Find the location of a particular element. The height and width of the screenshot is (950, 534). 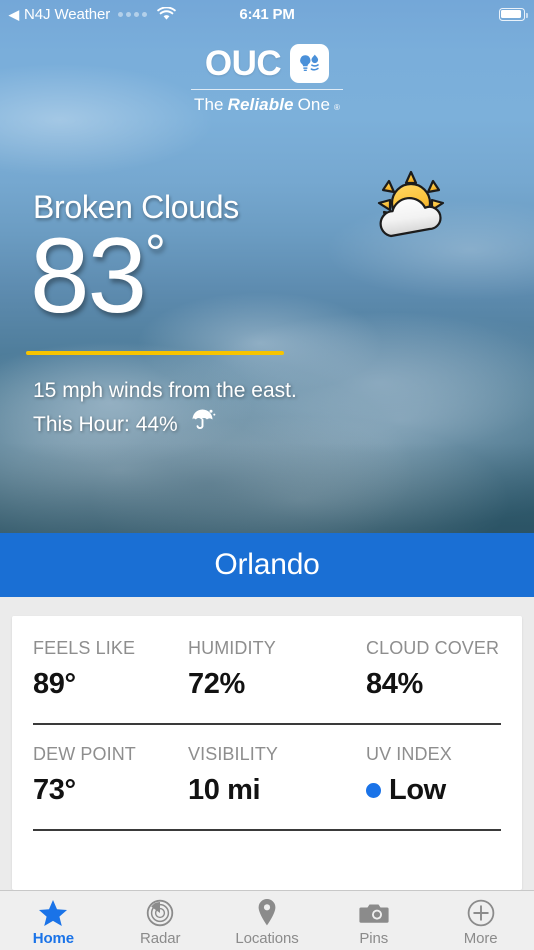

tab-label: More is located at coordinates (480, 938).